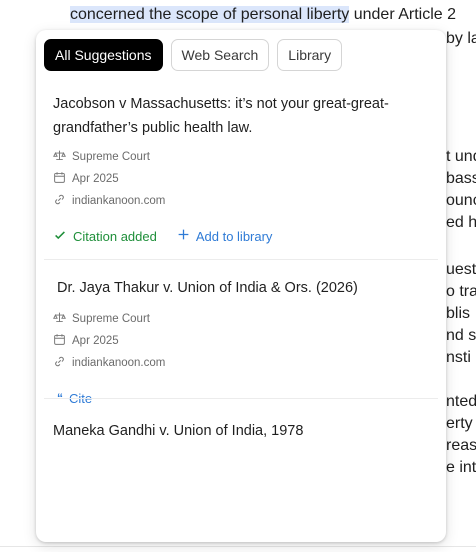 Image resolution: width=476 pixels, height=552 pixels. I want to click on doc-highlight: concerned the scope of personal liberty, so click(210, 14).